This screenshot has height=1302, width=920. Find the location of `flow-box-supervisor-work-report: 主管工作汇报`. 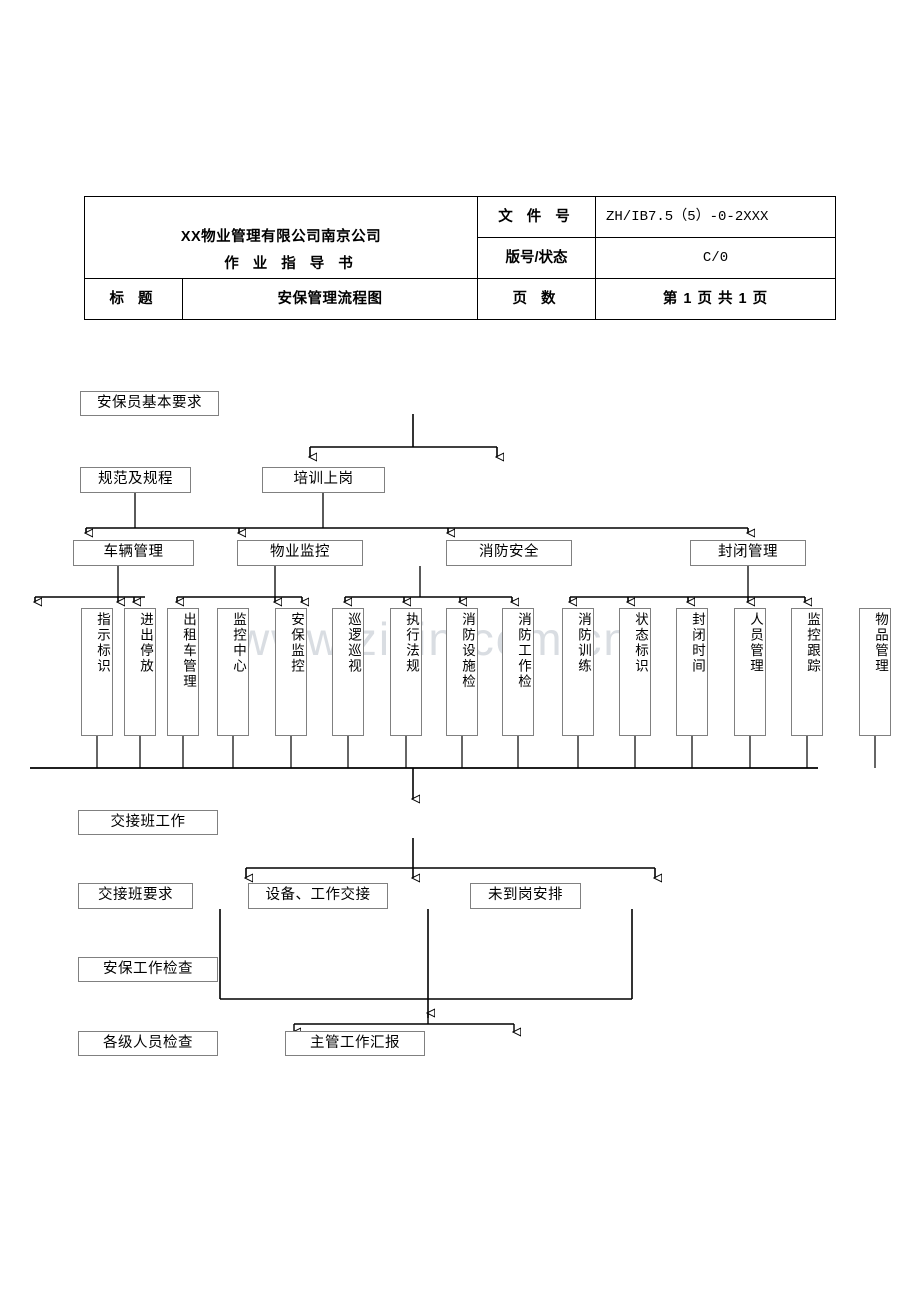

flow-box-supervisor-work-report: 主管工作汇报 is located at coordinates (355, 1043).